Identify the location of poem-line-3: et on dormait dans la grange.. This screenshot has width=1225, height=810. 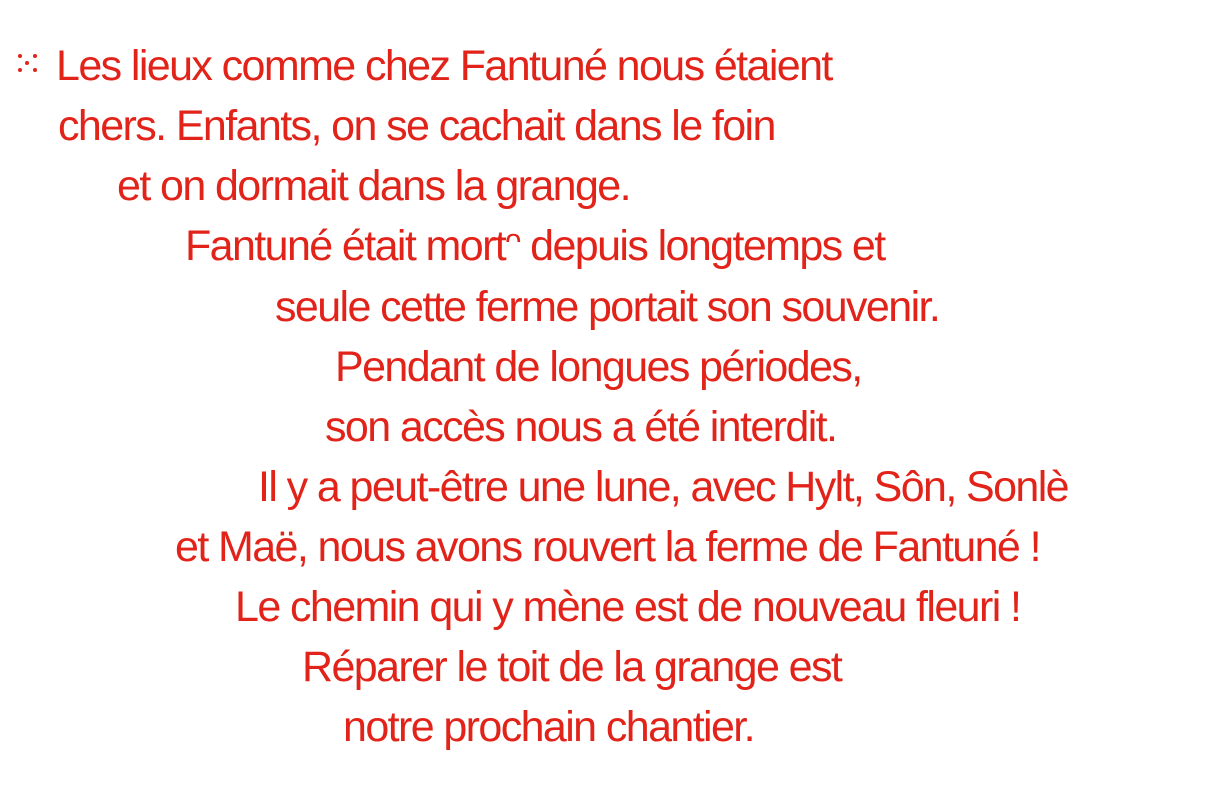
(374, 186).